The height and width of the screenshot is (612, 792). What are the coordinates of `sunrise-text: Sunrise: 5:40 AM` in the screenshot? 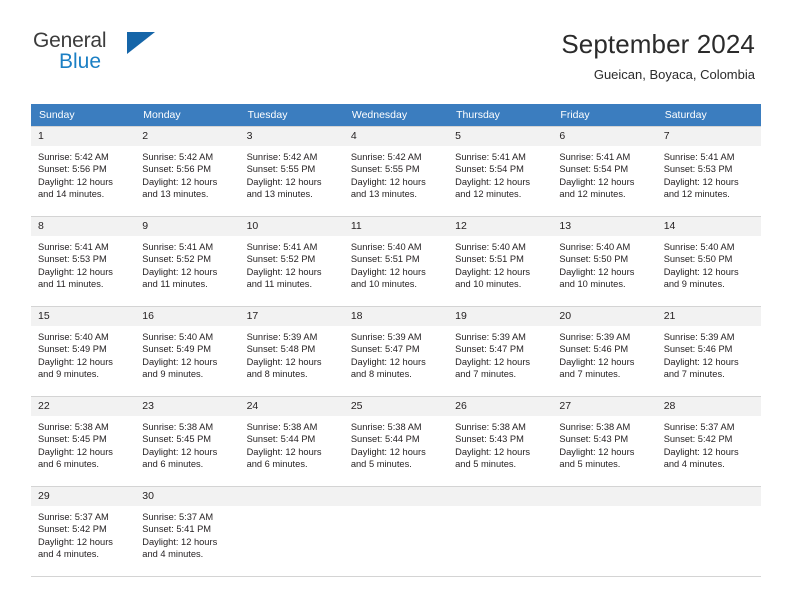 It's located at (73, 337).